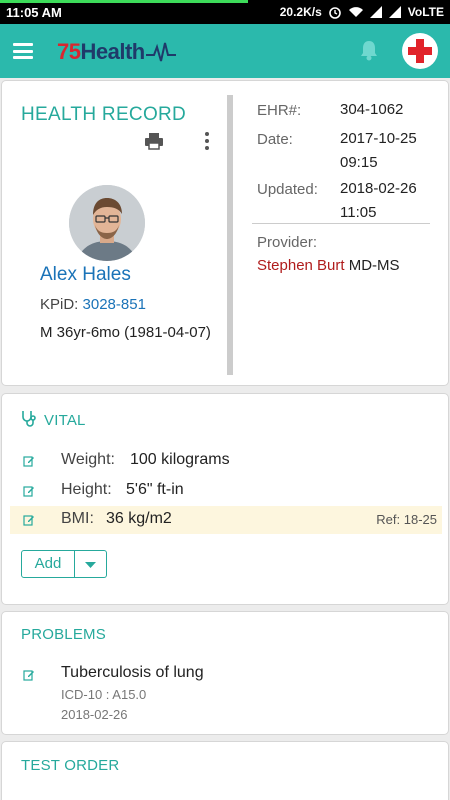 This screenshot has width=450, height=800. I want to click on patient-demographics: M 36yr-6mo (1981-04-07), so click(125, 332).